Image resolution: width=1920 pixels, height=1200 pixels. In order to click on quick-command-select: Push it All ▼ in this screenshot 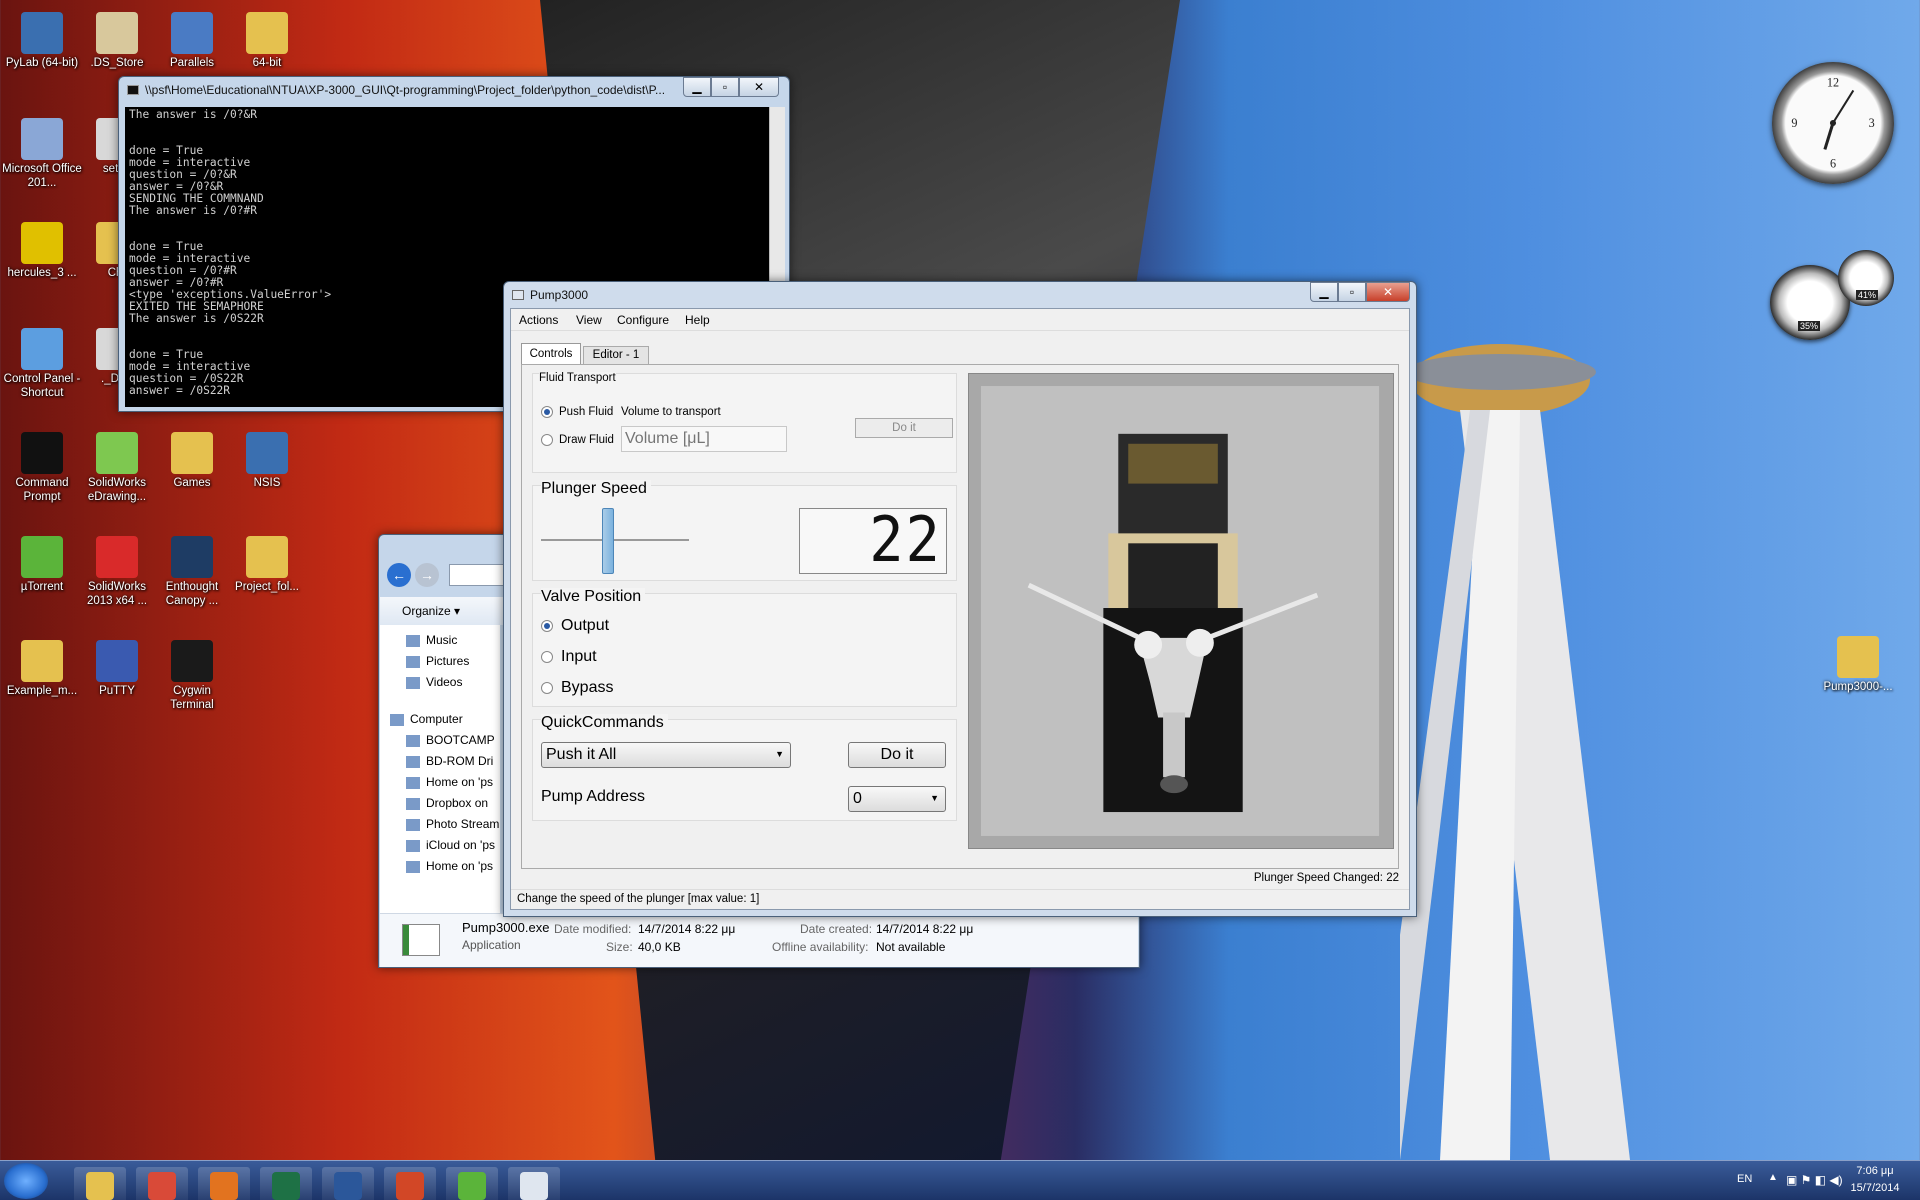, I will do `click(666, 755)`.